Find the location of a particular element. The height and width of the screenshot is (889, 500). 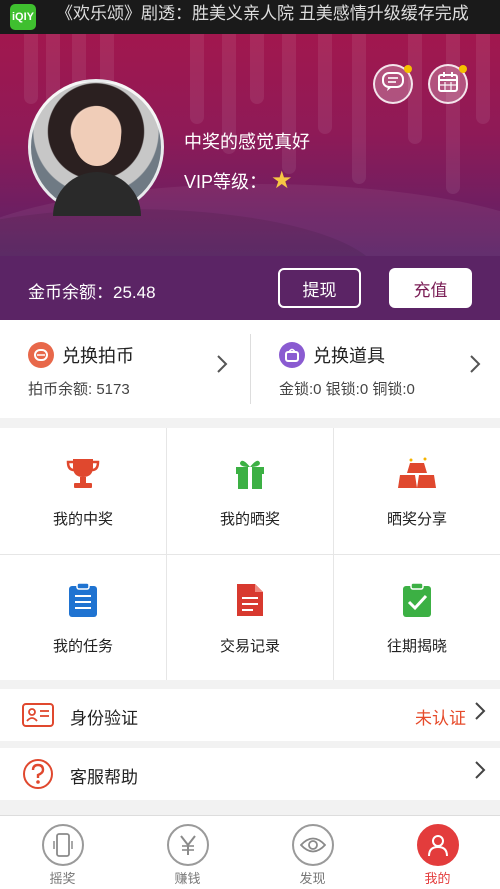

tab-mine: 我的 is located at coordinates (437, 852).